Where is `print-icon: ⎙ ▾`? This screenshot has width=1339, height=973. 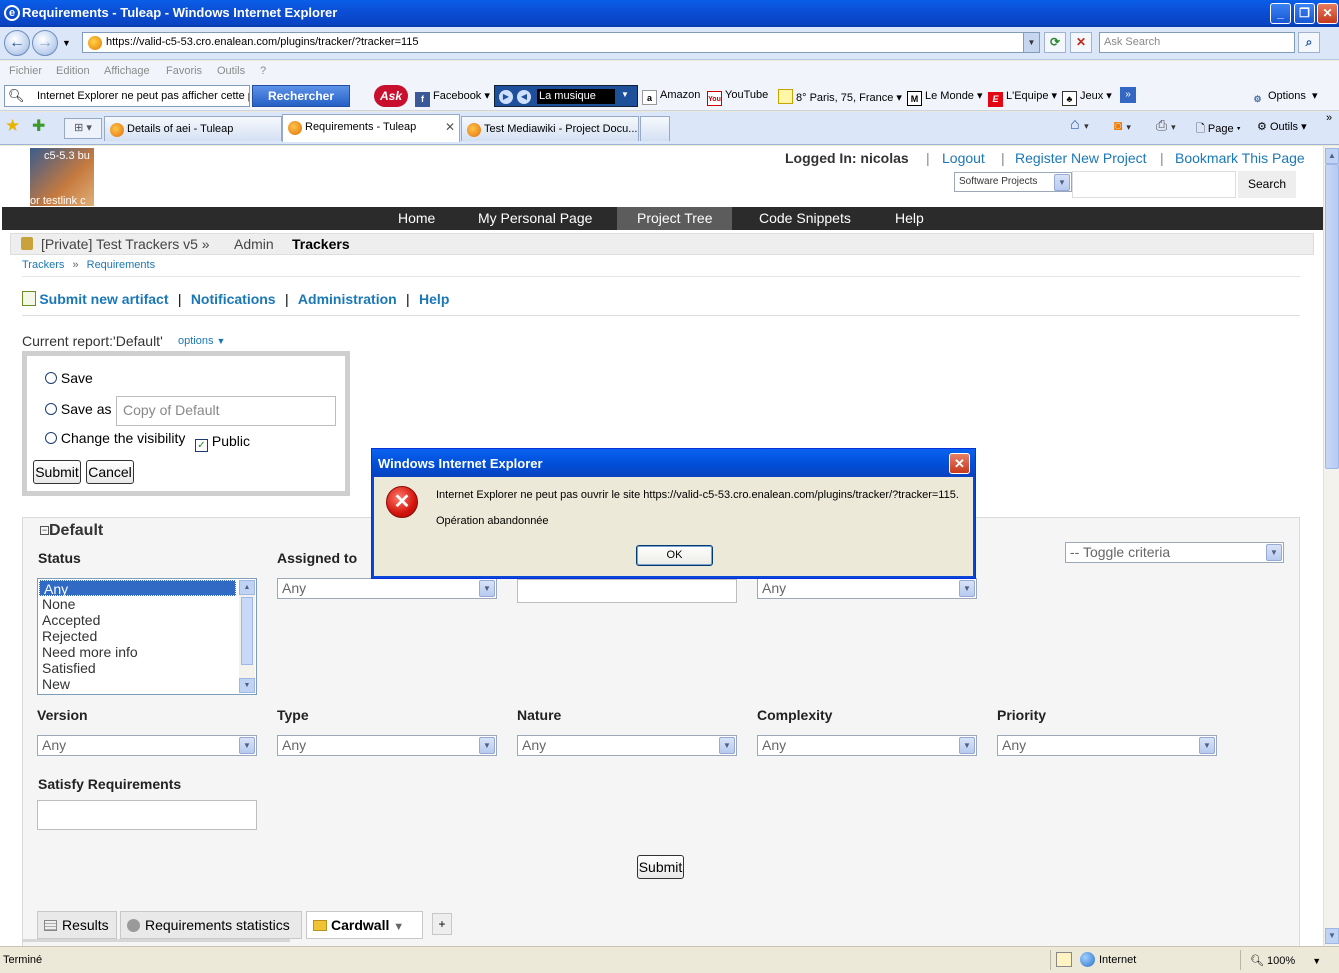
print-icon: ⎙ ▾ is located at coordinates (1166, 125).